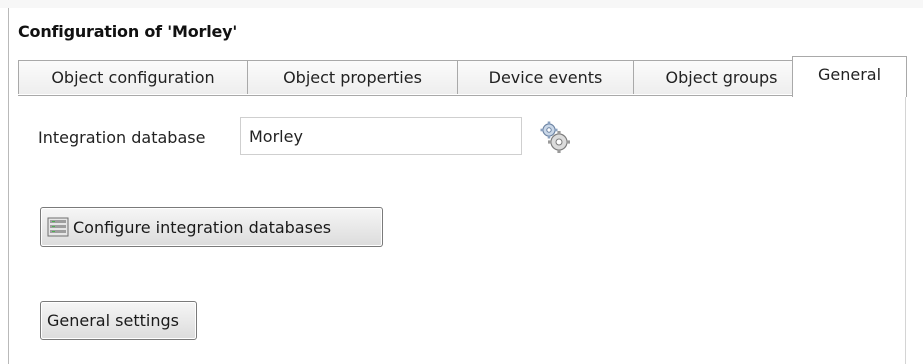  Describe the element at coordinates (128, 31) in the screenshot. I see `window-title: Configuration of 'Morley'` at that location.